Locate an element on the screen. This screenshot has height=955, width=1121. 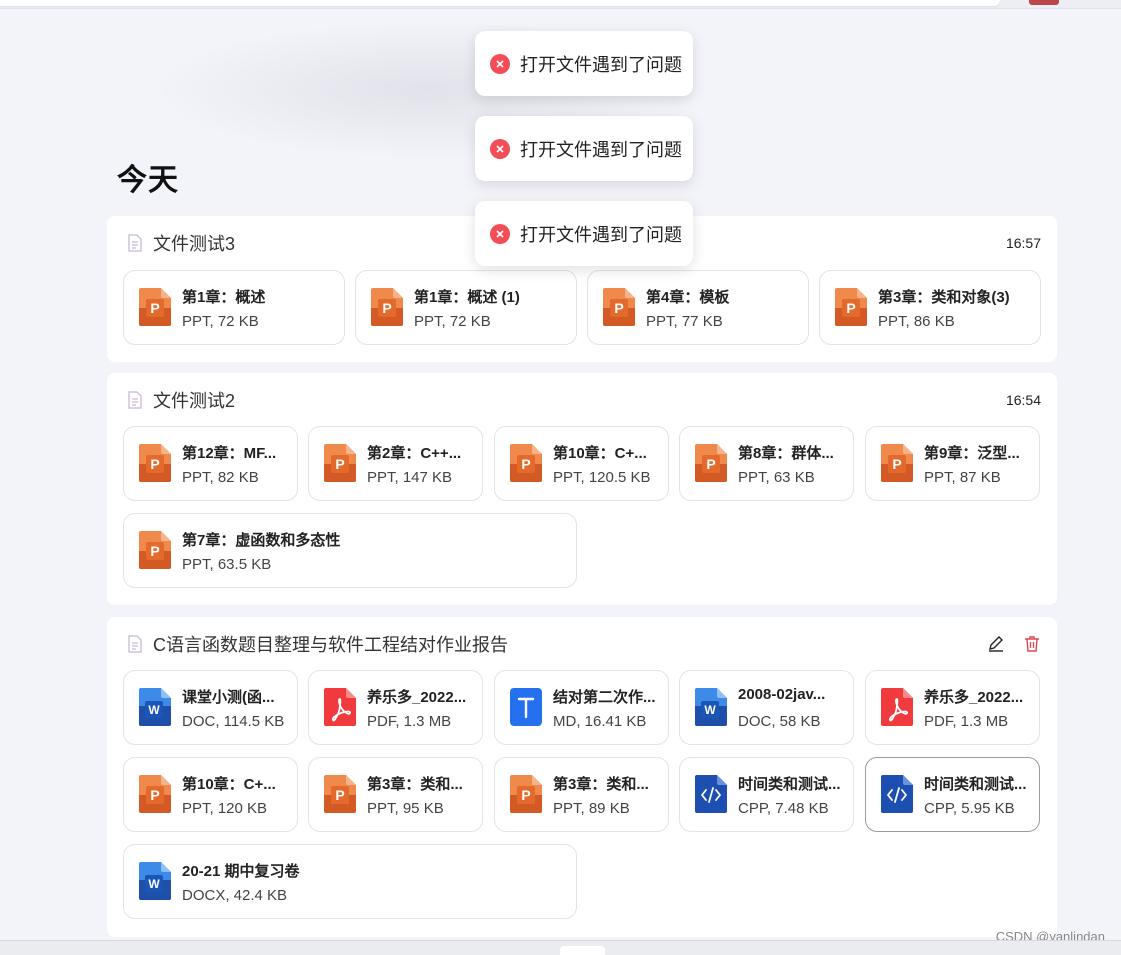
edit-button is located at coordinates (996, 644).